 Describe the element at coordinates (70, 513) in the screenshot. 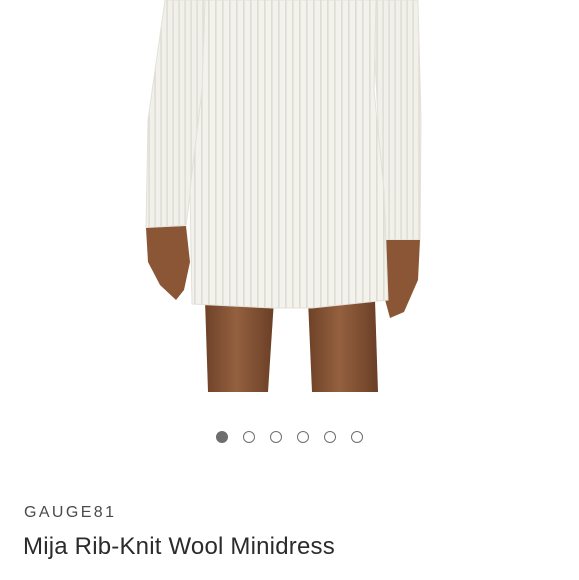

I see `brand-name: GAUGE81` at that location.